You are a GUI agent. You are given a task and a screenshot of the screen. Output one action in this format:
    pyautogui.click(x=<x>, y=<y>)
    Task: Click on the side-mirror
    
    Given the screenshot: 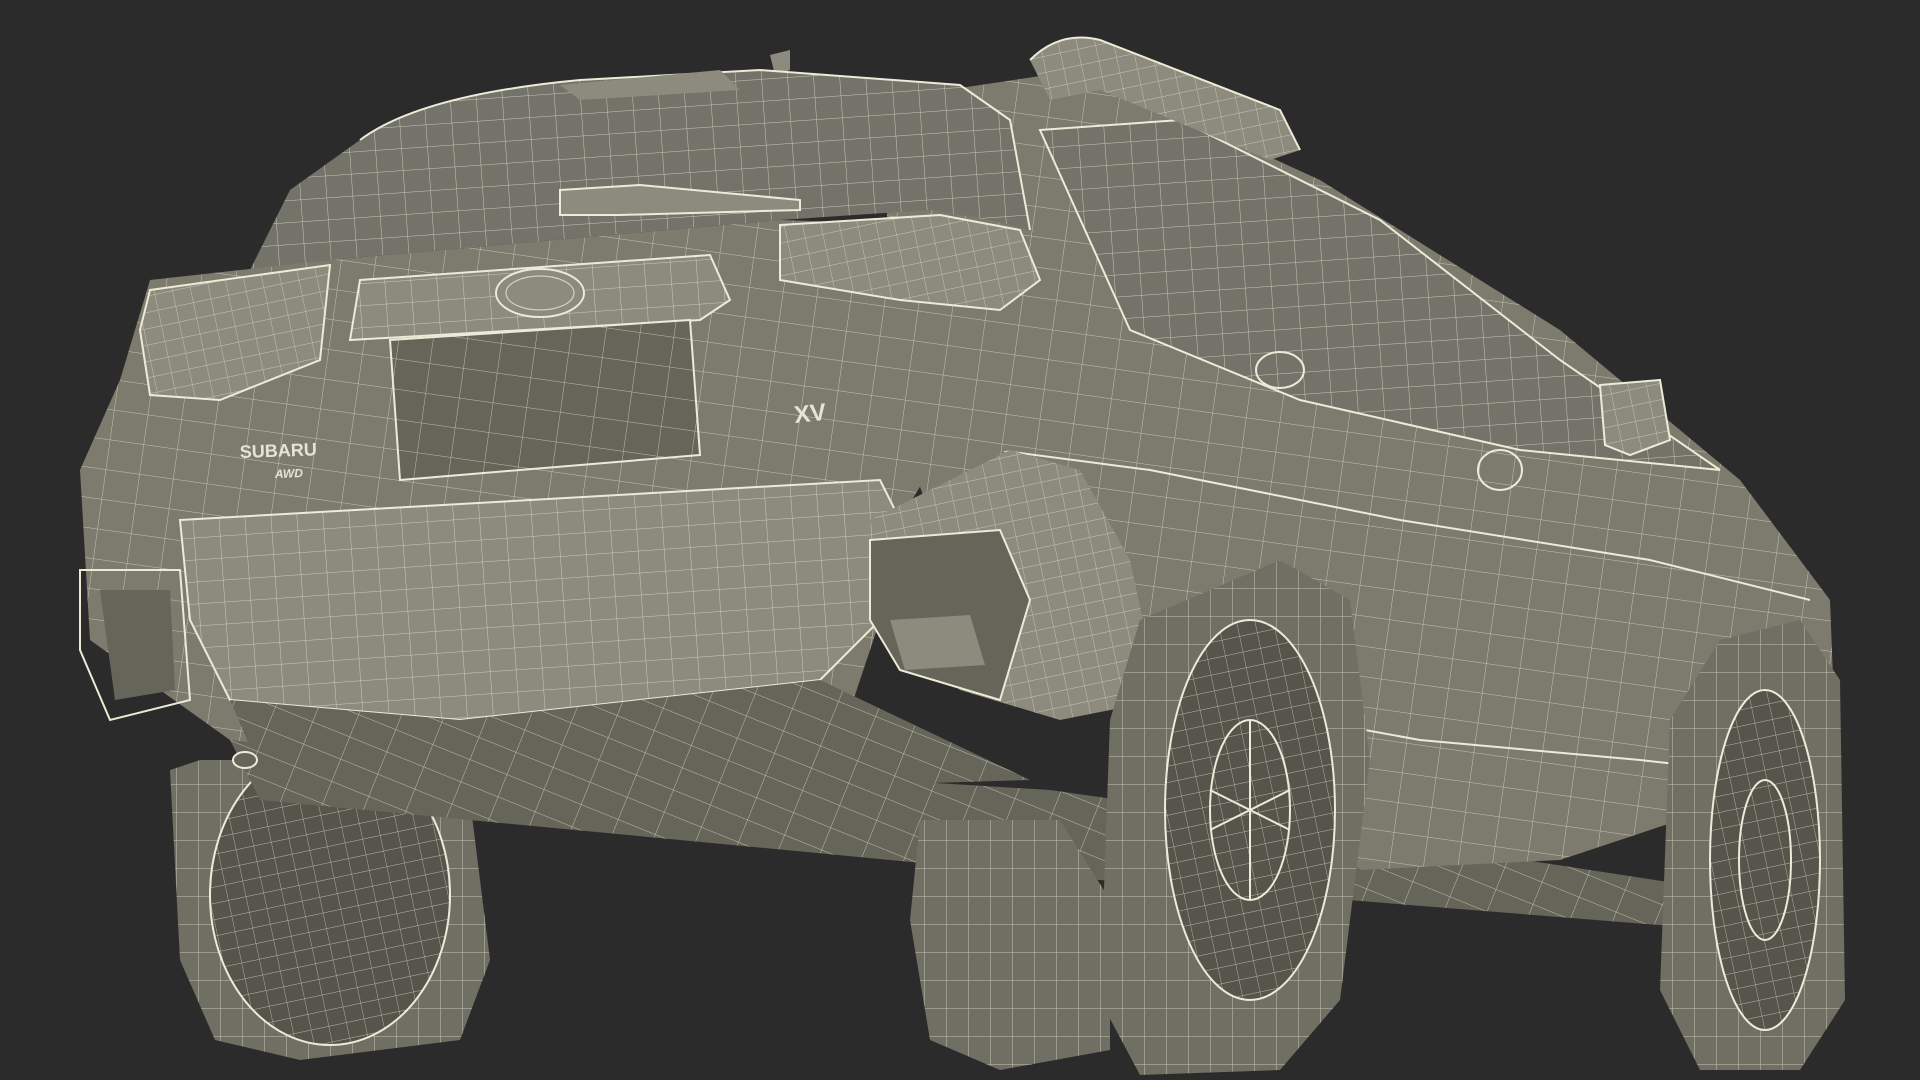 What is the action you would take?
    pyautogui.click(x=1635, y=417)
    